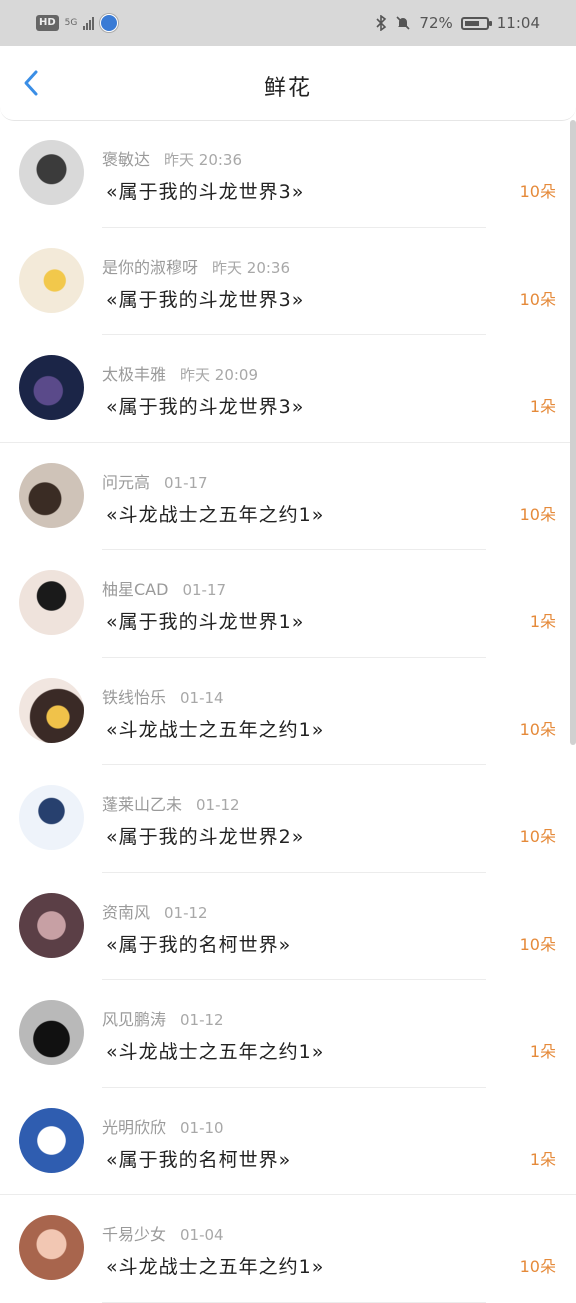 Image resolution: width=576 pixels, height=1303 pixels. Describe the element at coordinates (89, 23) in the screenshot. I see `signal-icon` at that location.